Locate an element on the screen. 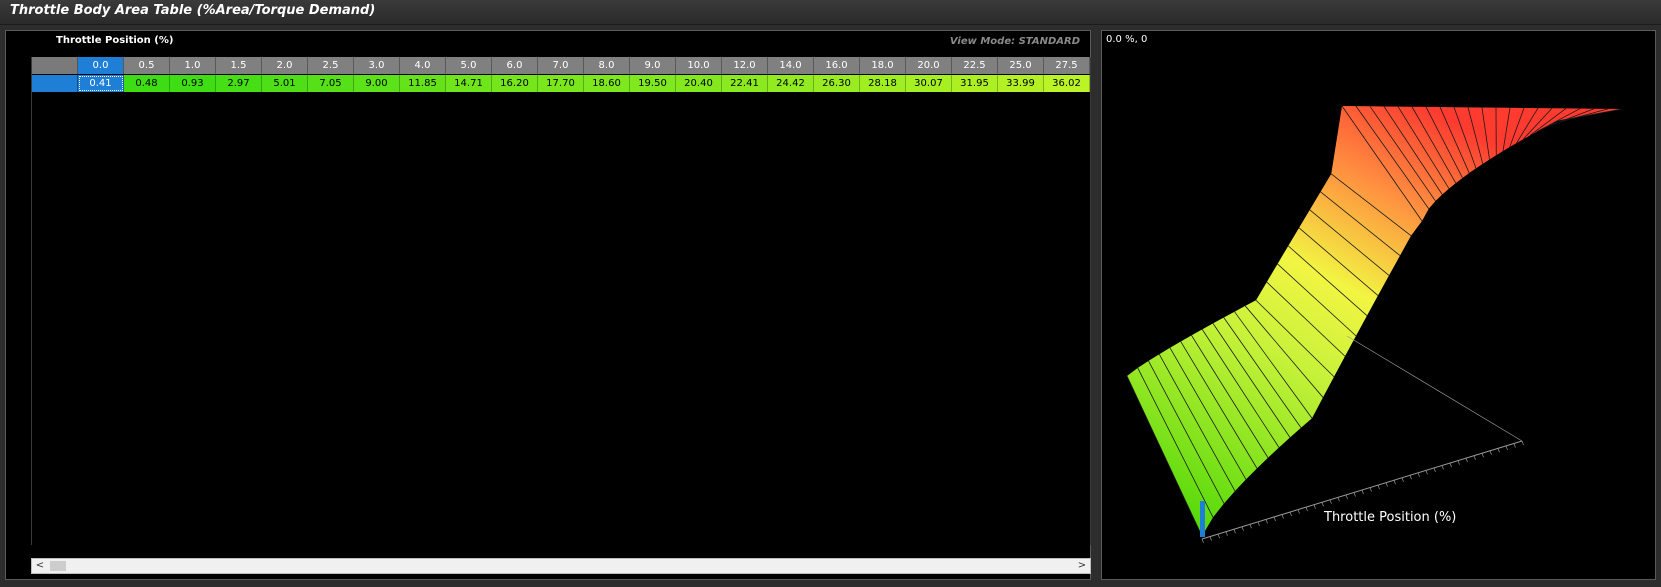 This screenshot has height=587, width=1661. table-cell: 30.07 is located at coordinates (929, 83).